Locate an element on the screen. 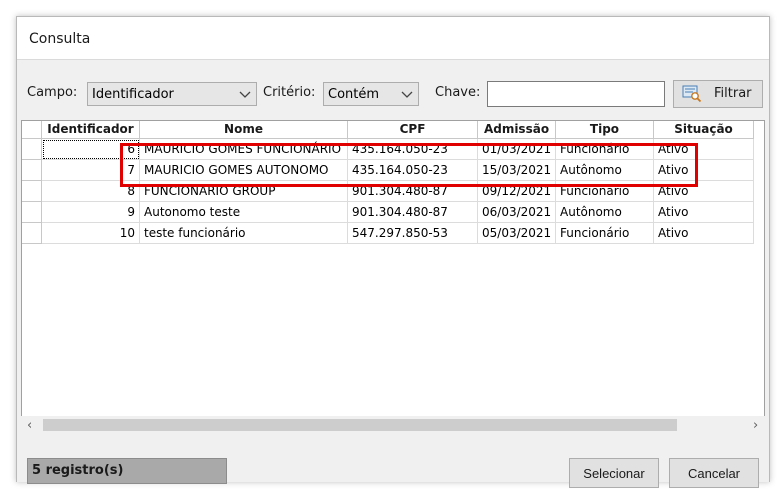 This screenshot has height=494, width=782. column-header-tipo: Tipo is located at coordinates (605, 130).